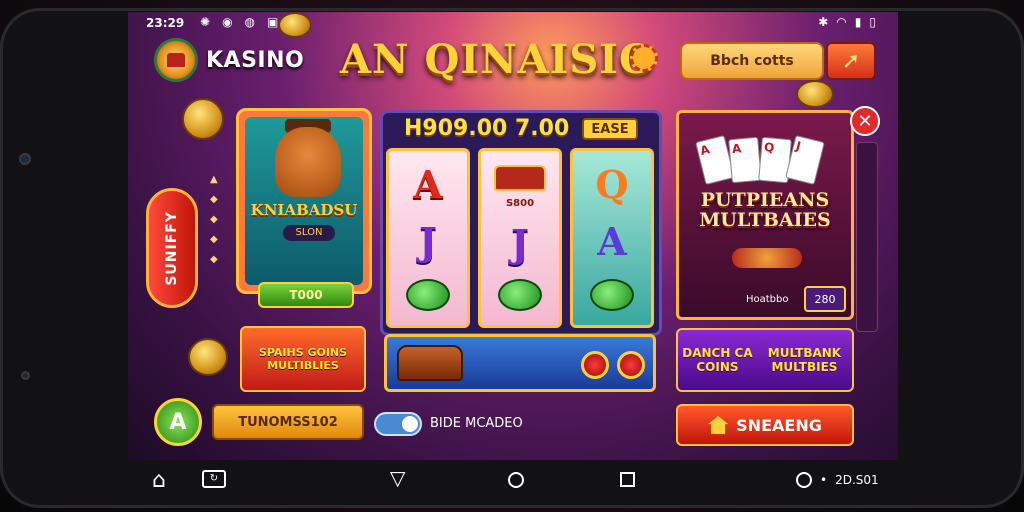 The image size is (1024, 512). I want to click on tv-icon: ▣, so click(273, 22).